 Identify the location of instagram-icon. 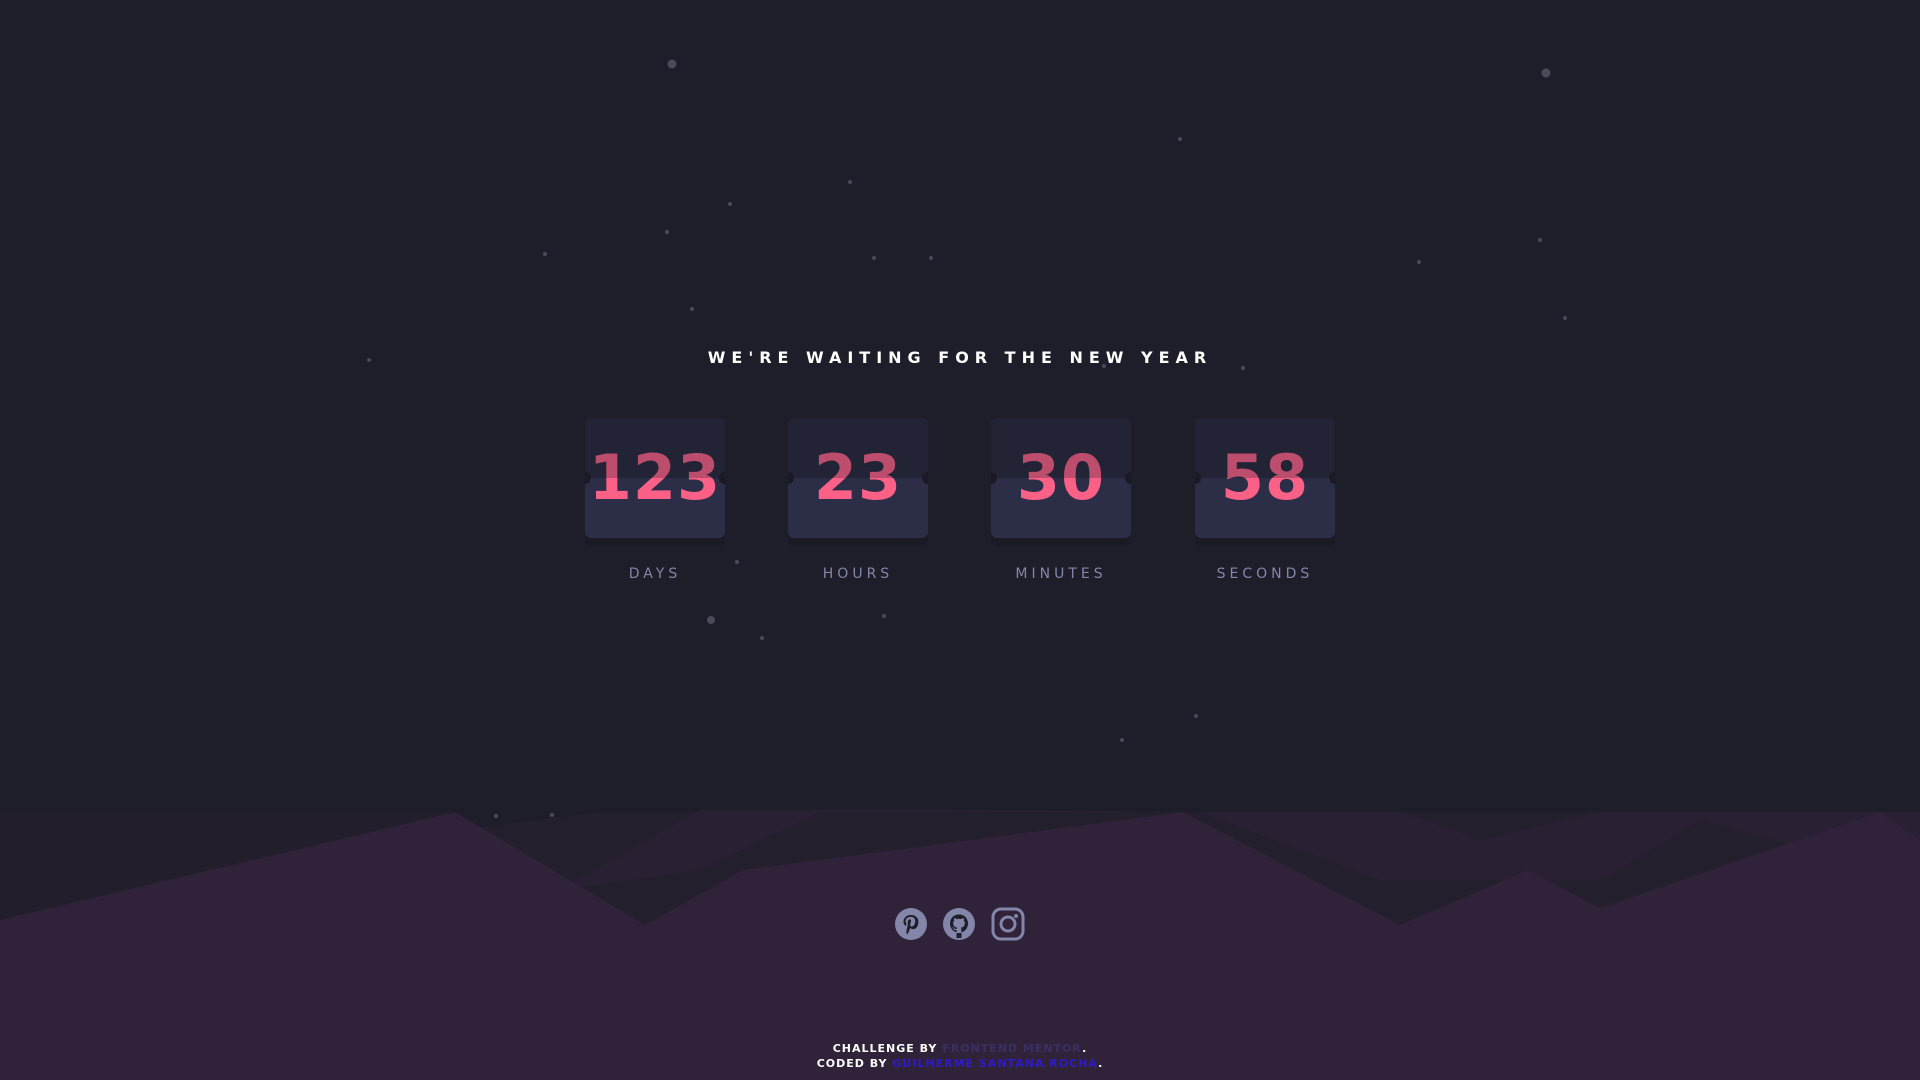
(1008, 924).